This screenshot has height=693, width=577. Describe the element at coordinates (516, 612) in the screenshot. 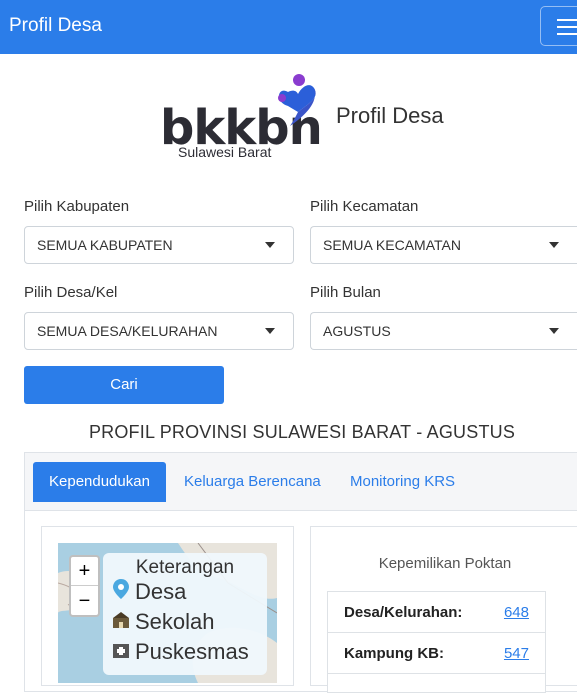

I see `stat-value-link: 648` at that location.